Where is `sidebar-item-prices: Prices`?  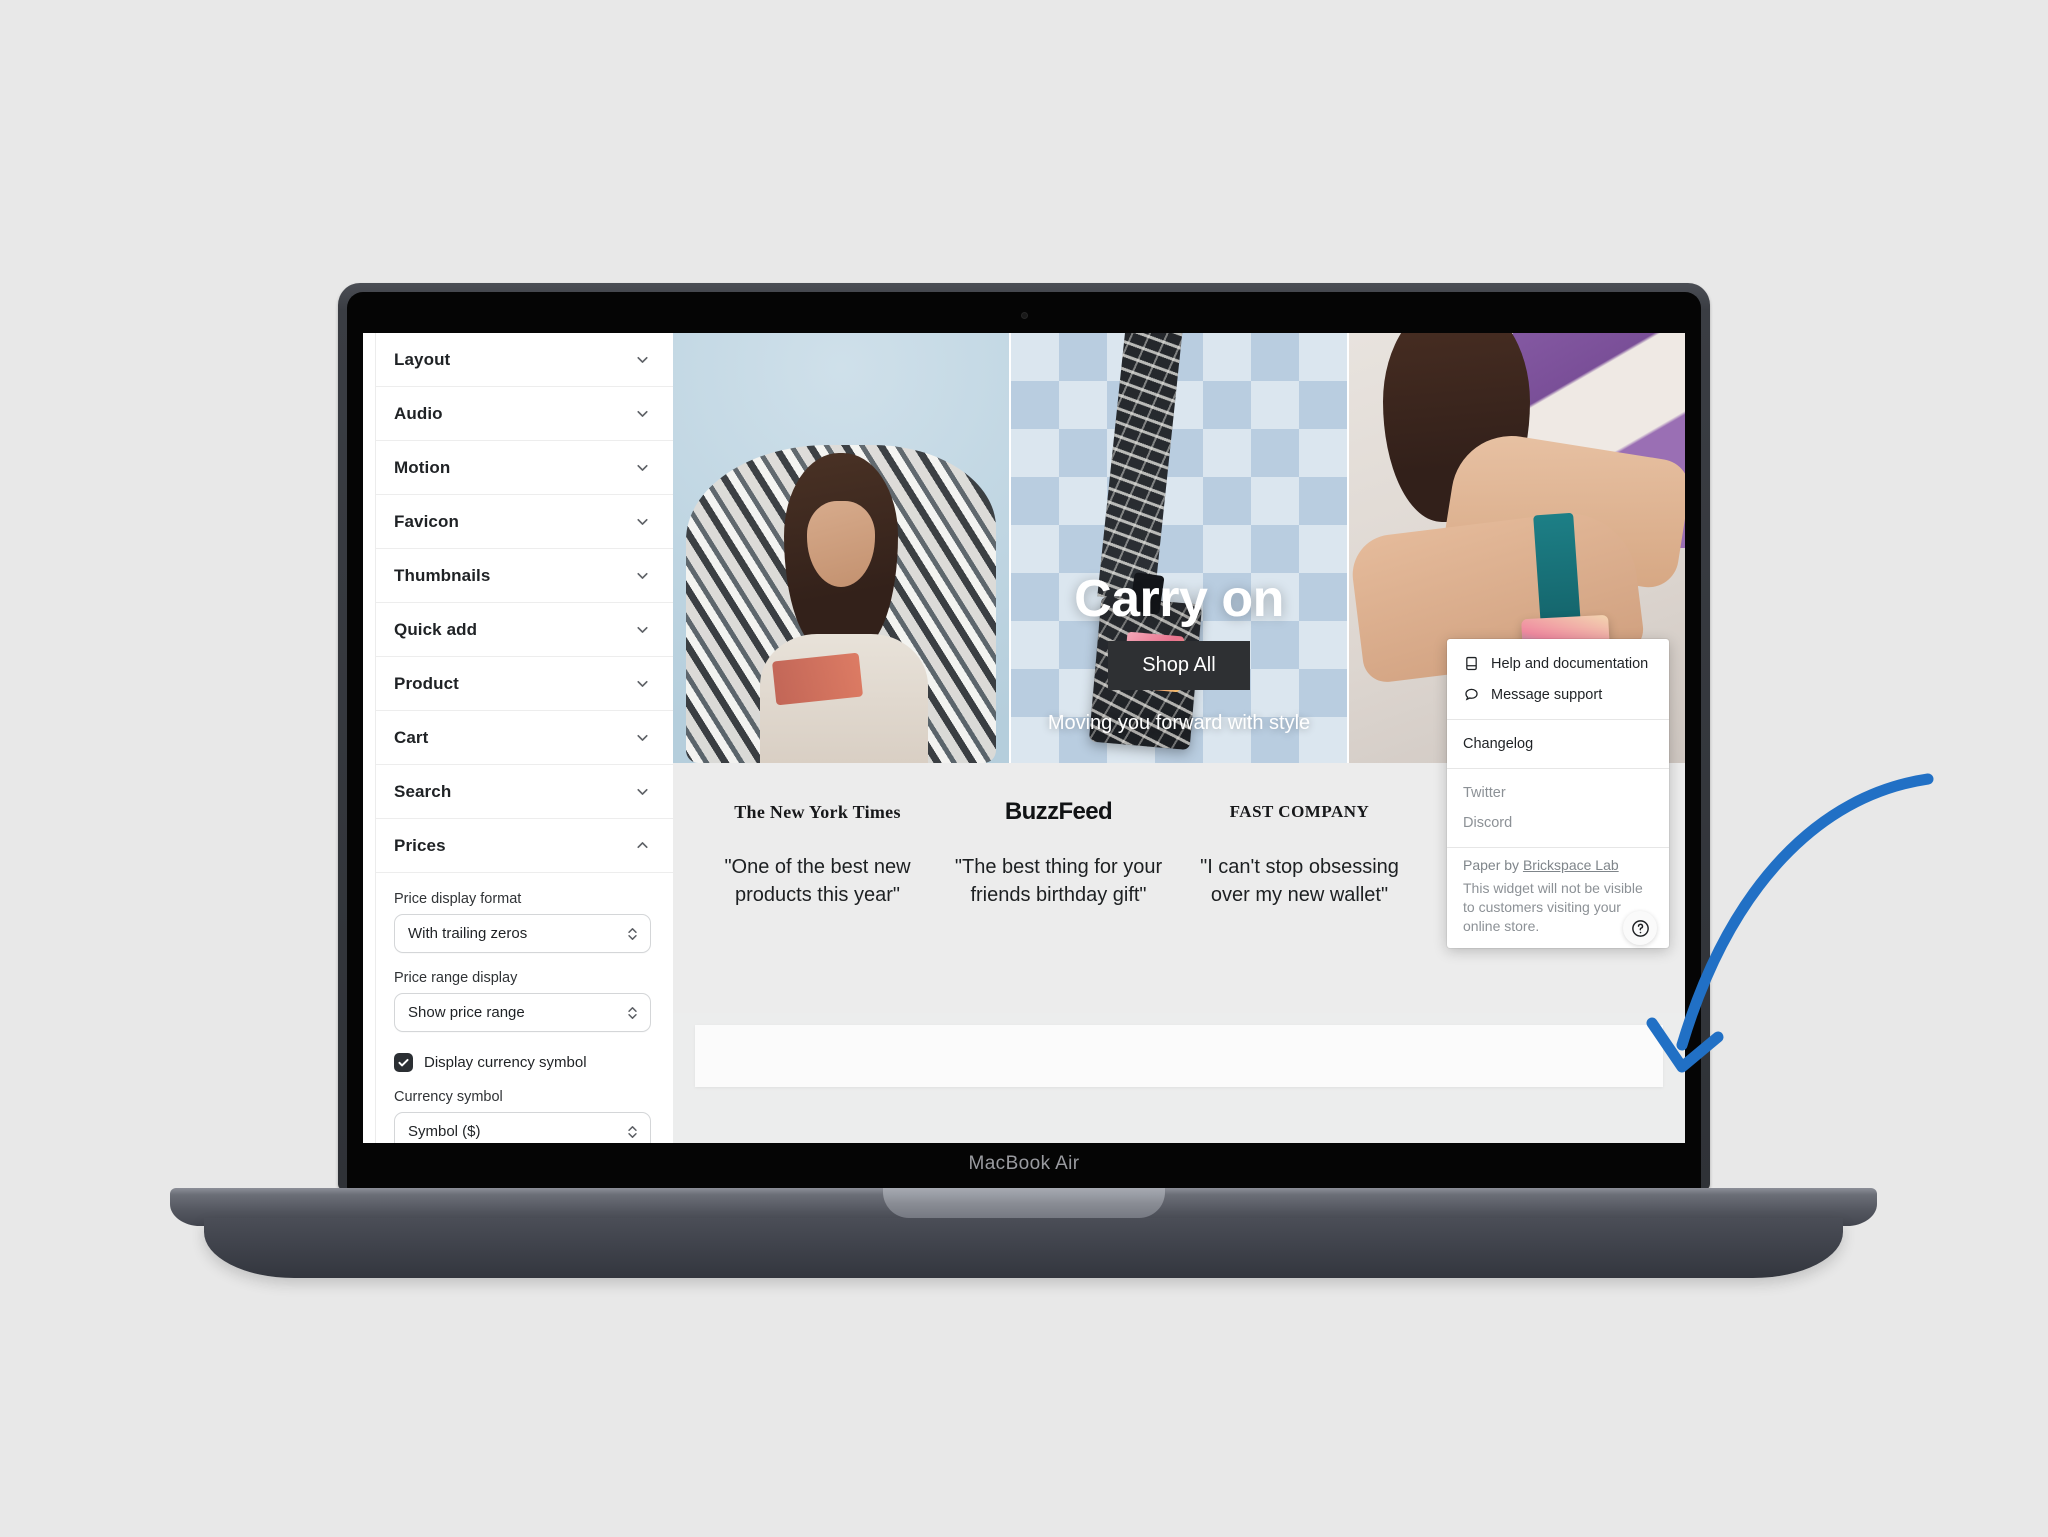
sidebar-item-prices: Prices is located at coordinates (524, 846).